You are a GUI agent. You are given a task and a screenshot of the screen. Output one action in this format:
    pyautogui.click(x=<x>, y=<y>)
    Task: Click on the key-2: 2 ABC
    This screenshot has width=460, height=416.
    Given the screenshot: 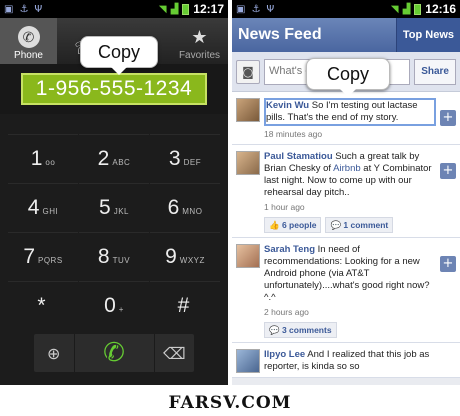 What is the action you would take?
    pyautogui.click(x=114, y=158)
    